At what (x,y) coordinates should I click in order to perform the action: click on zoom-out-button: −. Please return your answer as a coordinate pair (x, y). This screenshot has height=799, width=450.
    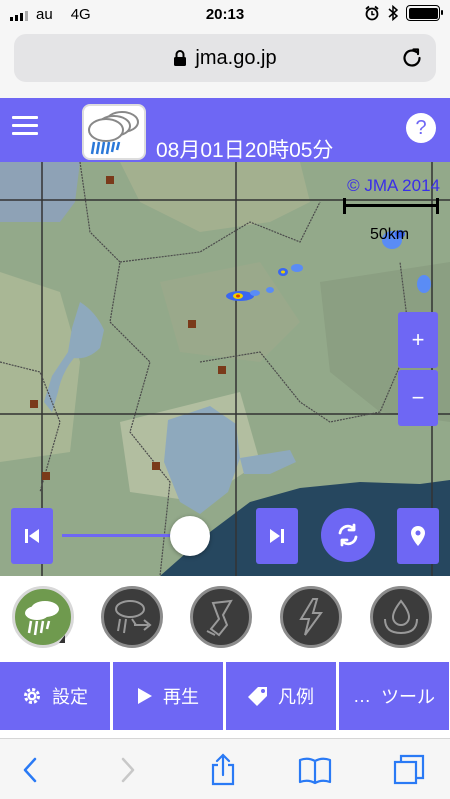
    Looking at the image, I should click on (418, 398).